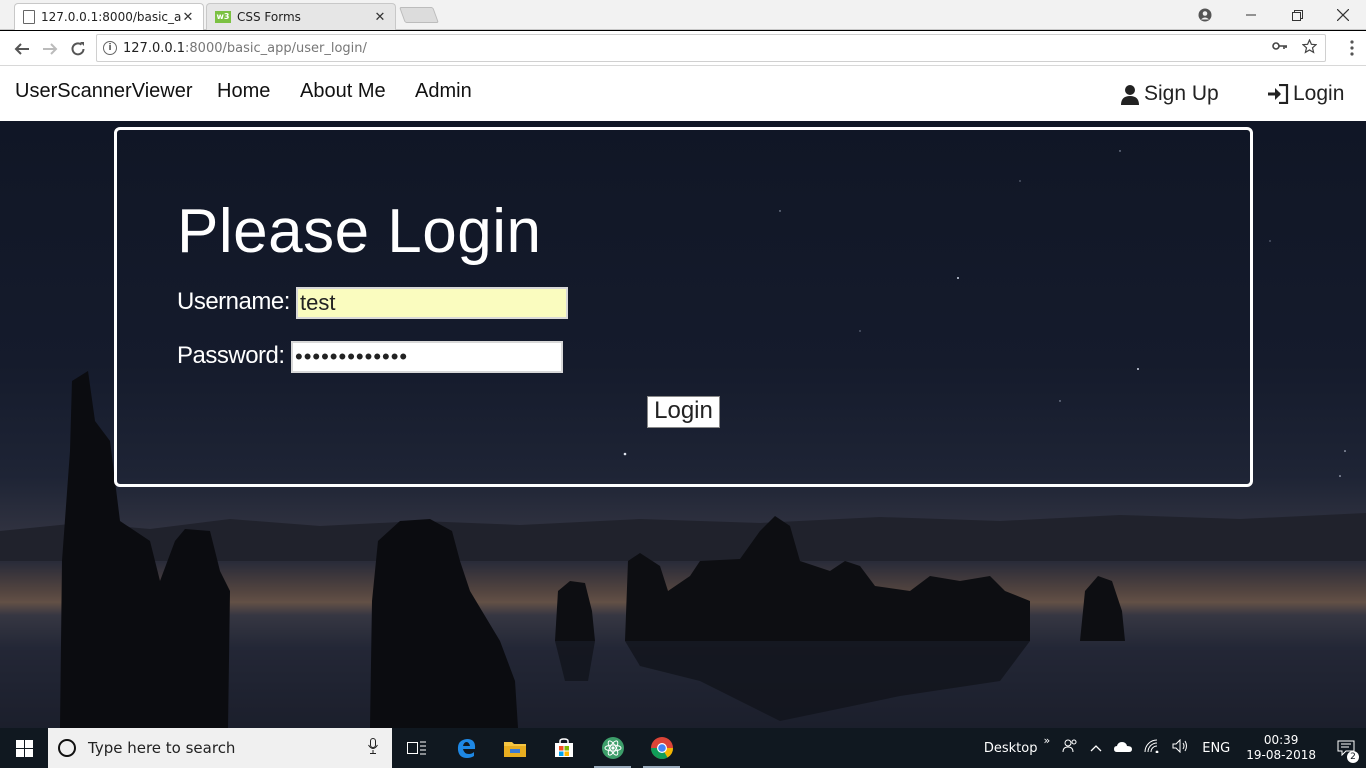  I want to click on sign-up-link: Sign Up, so click(1169, 94).